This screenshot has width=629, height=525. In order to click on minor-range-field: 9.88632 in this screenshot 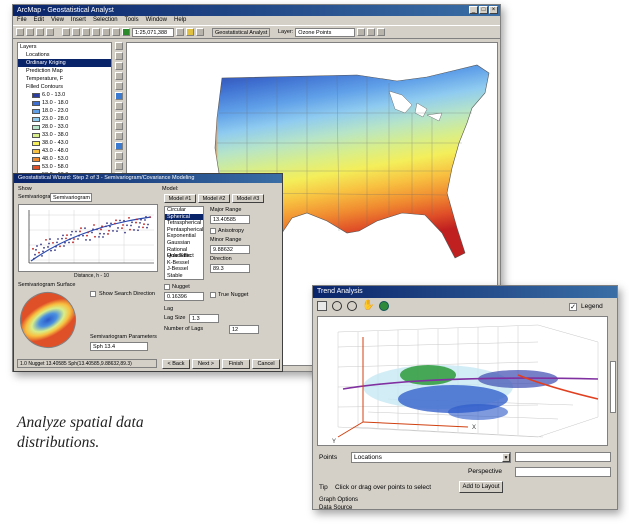, I will do `click(230, 249)`.